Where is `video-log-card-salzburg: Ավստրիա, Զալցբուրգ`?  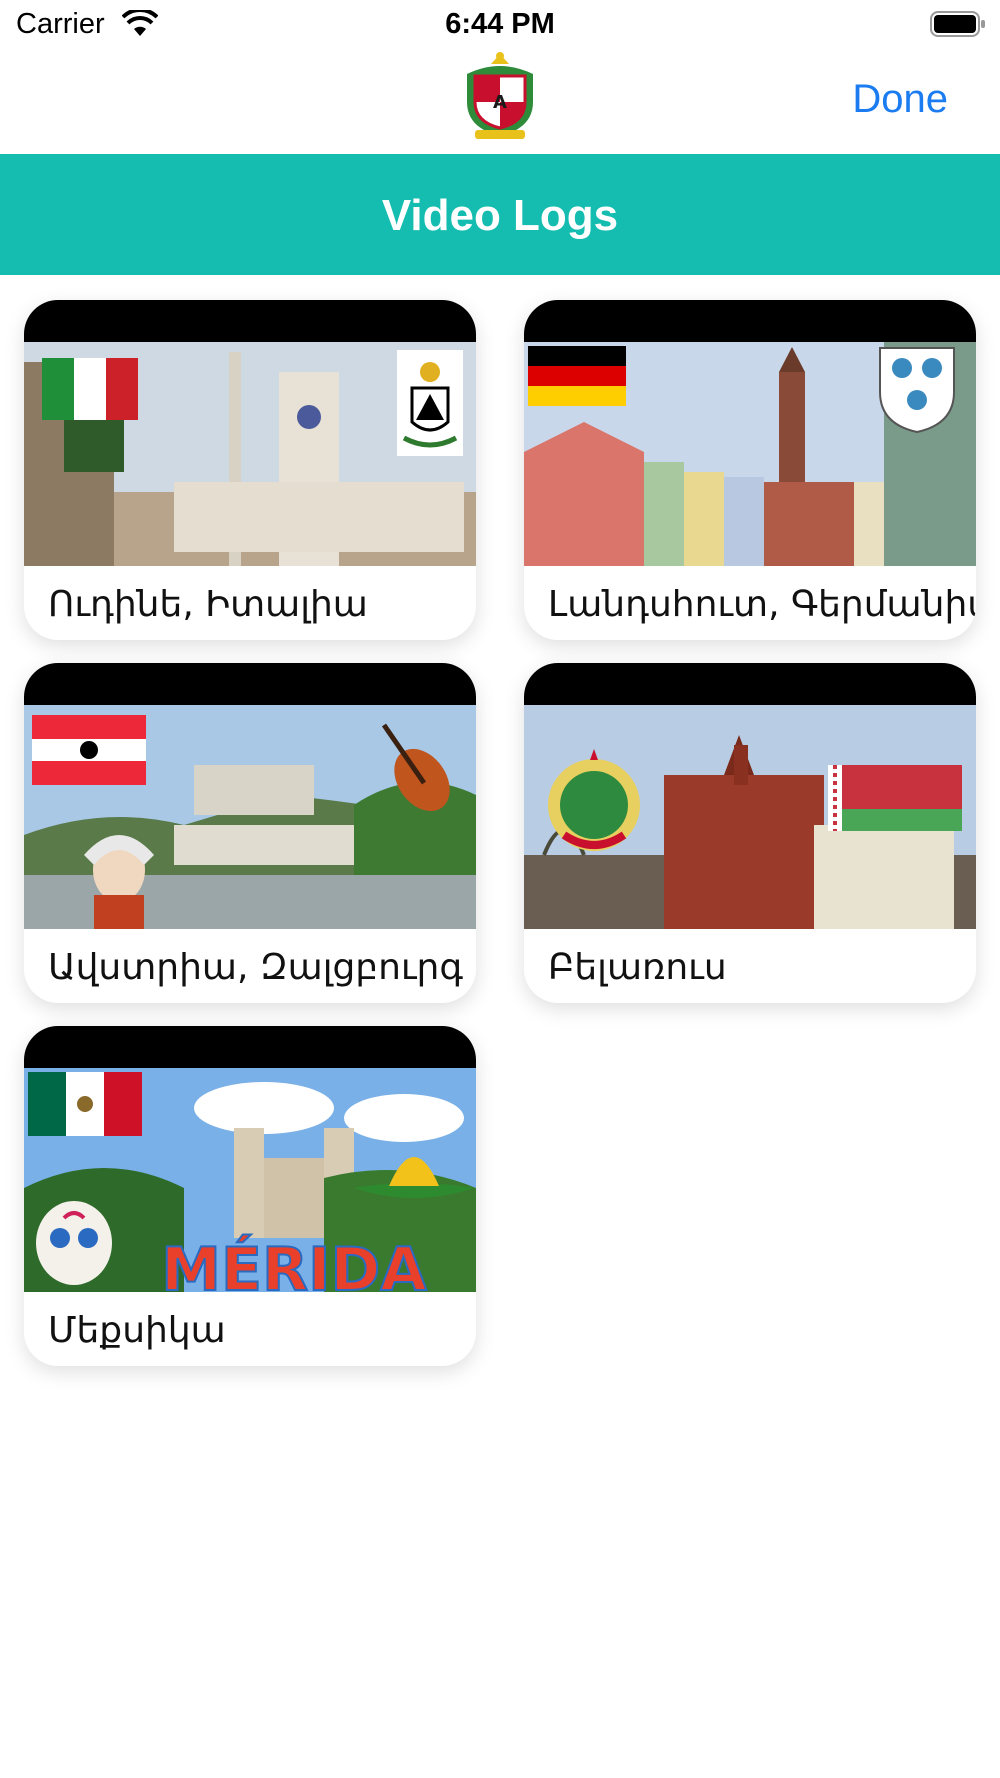
video-log-card-salzburg: Ավստրիա, Զալցբուրգ is located at coordinates (250, 833).